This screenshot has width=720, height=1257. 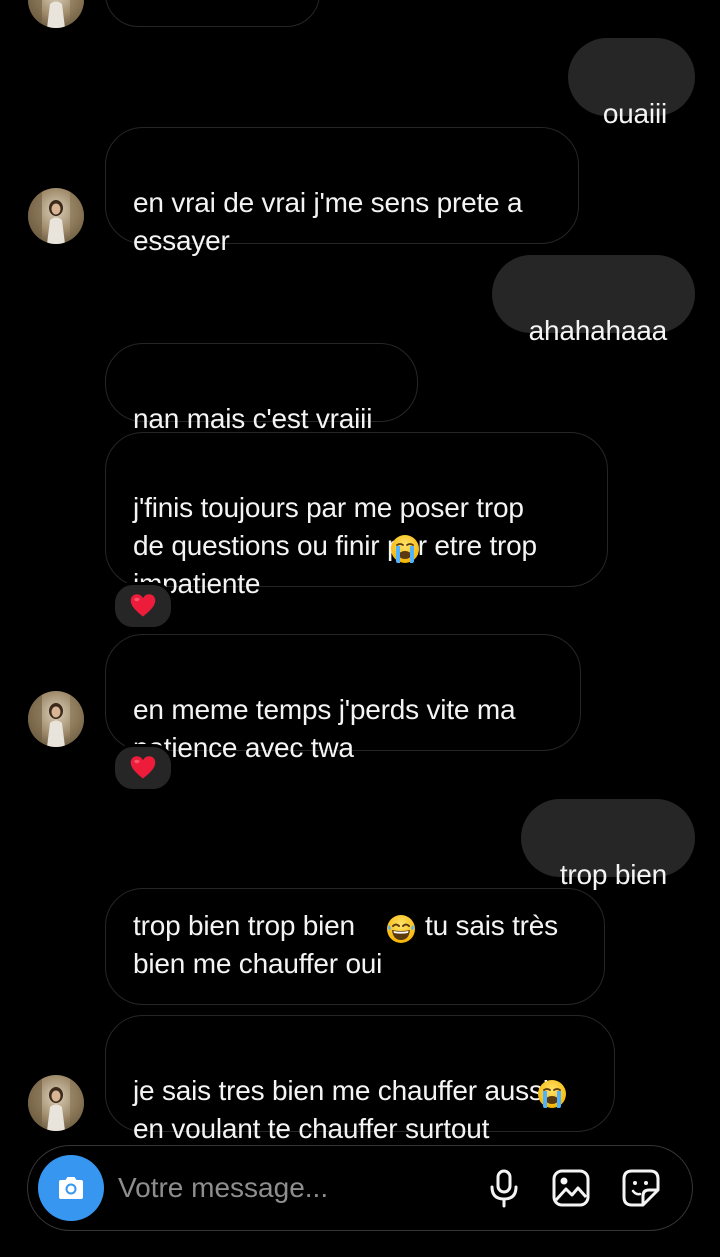 I want to click on message-text: ahahahaaa, so click(x=598, y=330).